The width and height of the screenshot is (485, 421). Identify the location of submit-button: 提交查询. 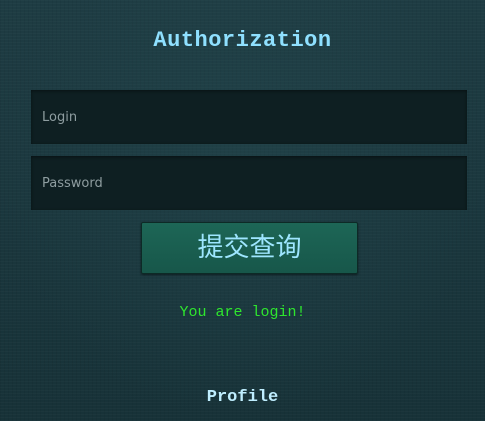
(249, 248).